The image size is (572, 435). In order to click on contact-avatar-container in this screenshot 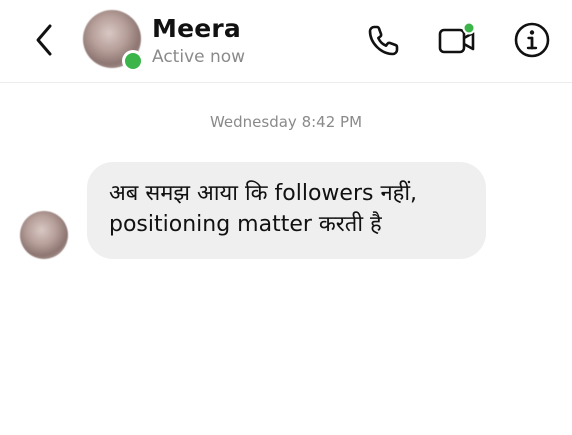, I will do `click(113, 41)`.